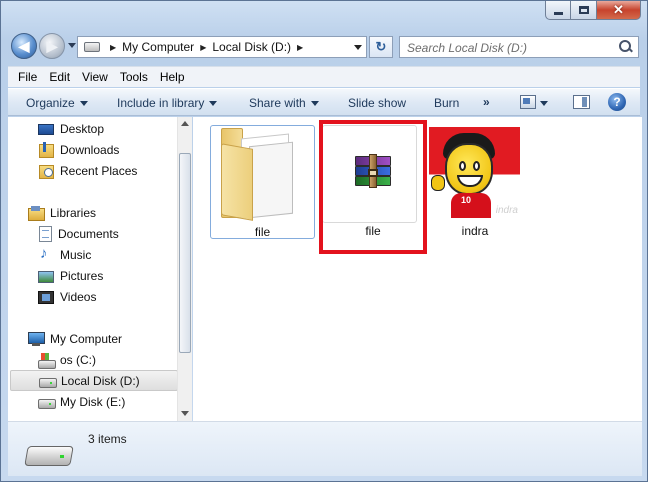 The width and height of the screenshot is (648, 482). Describe the element at coordinates (544, 103) in the screenshot. I see `view-options-dropdown` at that location.